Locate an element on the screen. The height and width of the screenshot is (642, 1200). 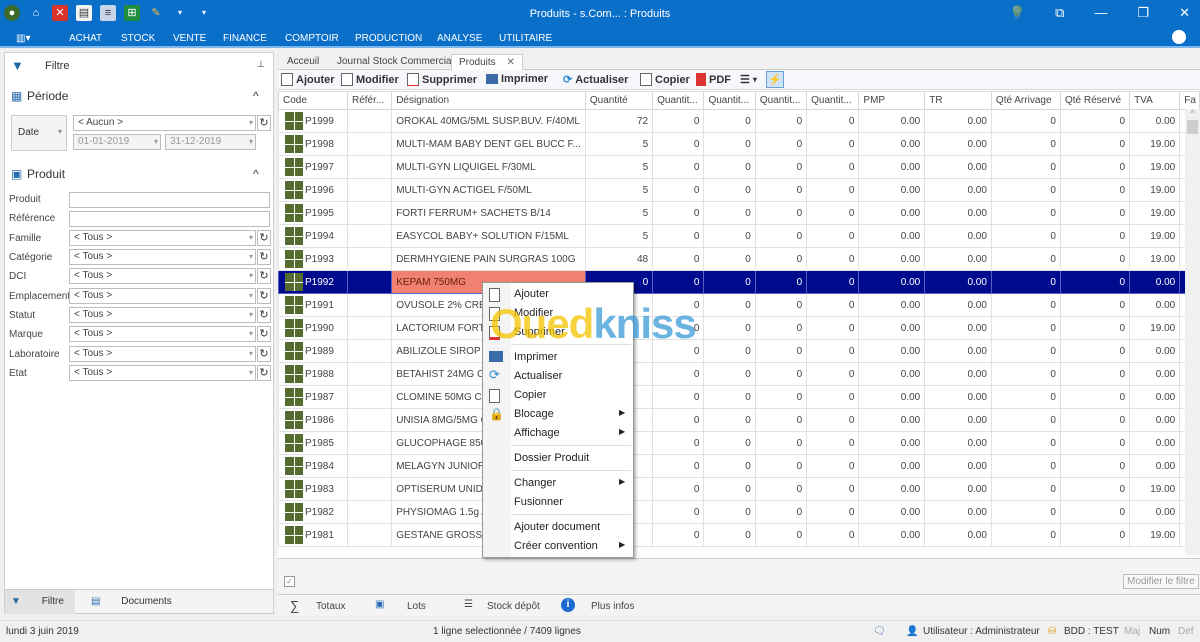
column-header: Fa is located at coordinates (1189, 100).